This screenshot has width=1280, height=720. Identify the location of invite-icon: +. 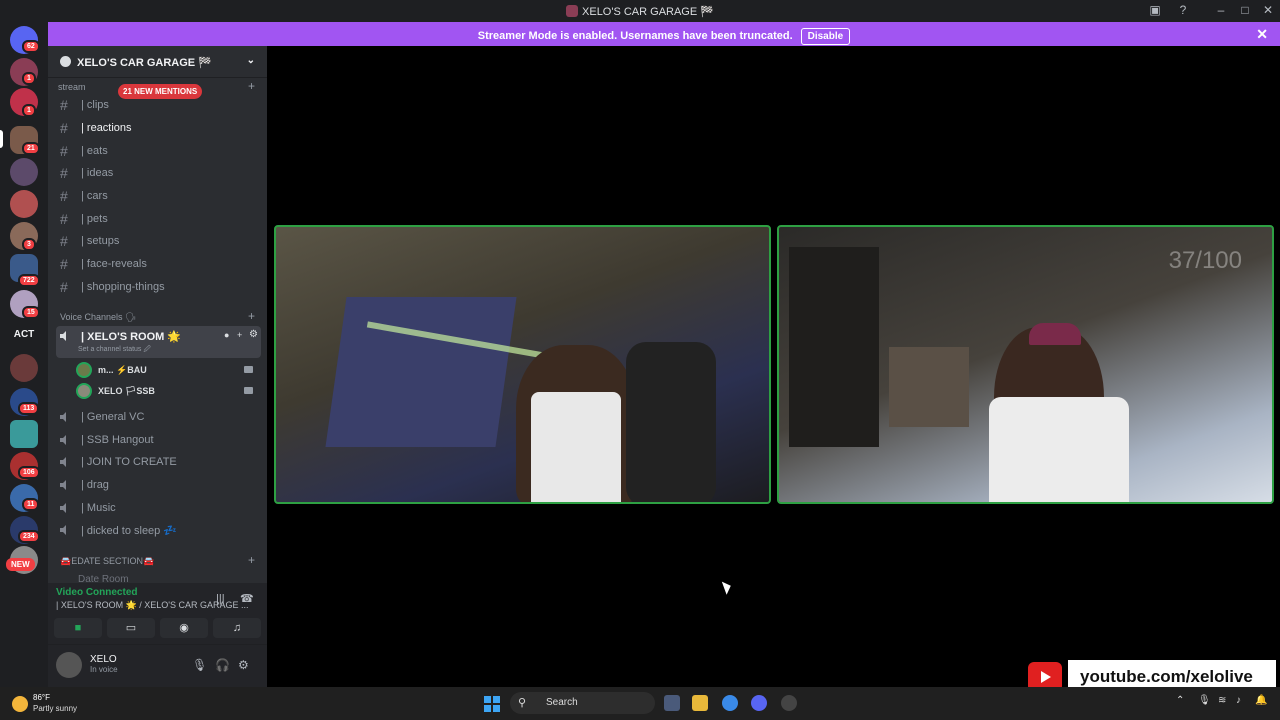
(239, 335).